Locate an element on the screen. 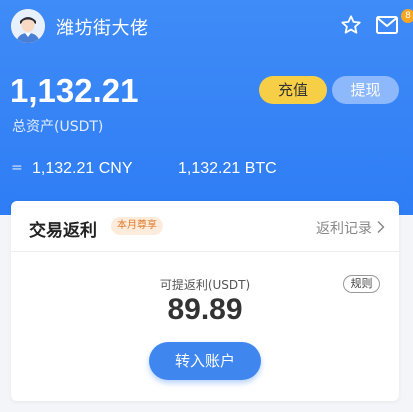  rebate-records-link: 返利记录 is located at coordinates (344, 228).